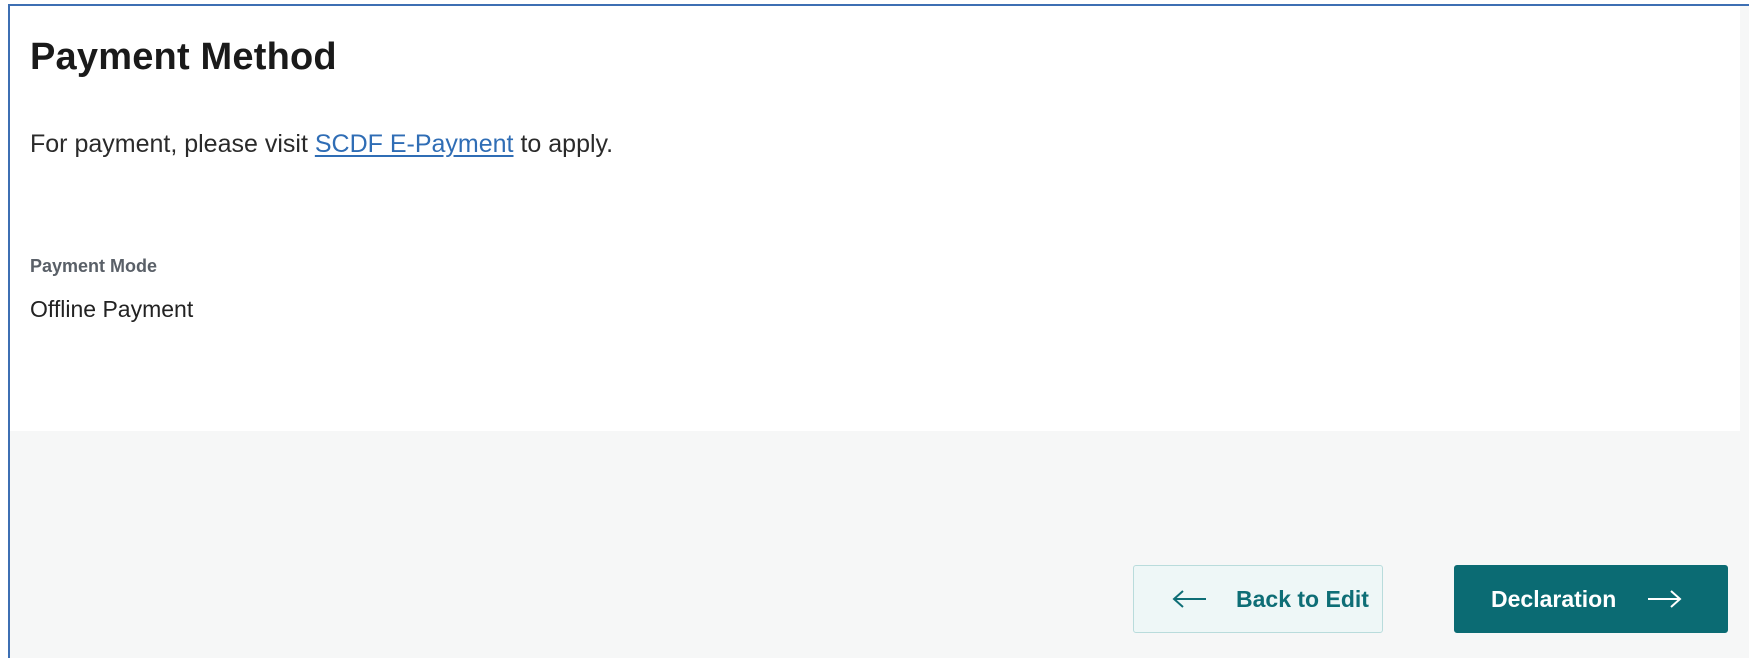 Image resolution: width=1749 pixels, height=658 pixels. What do you see at coordinates (1554, 598) in the screenshot?
I see `declaration-label: Declaration` at bounding box center [1554, 598].